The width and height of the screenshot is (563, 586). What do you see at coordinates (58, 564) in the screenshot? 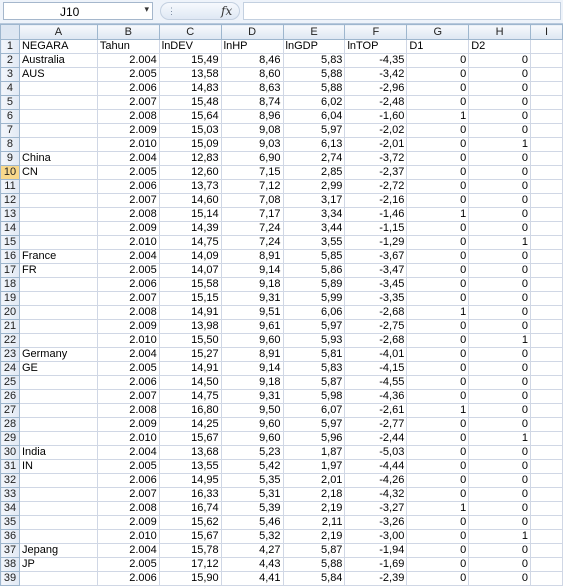
I see `cell-a38: JP` at bounding box center [58, 564].